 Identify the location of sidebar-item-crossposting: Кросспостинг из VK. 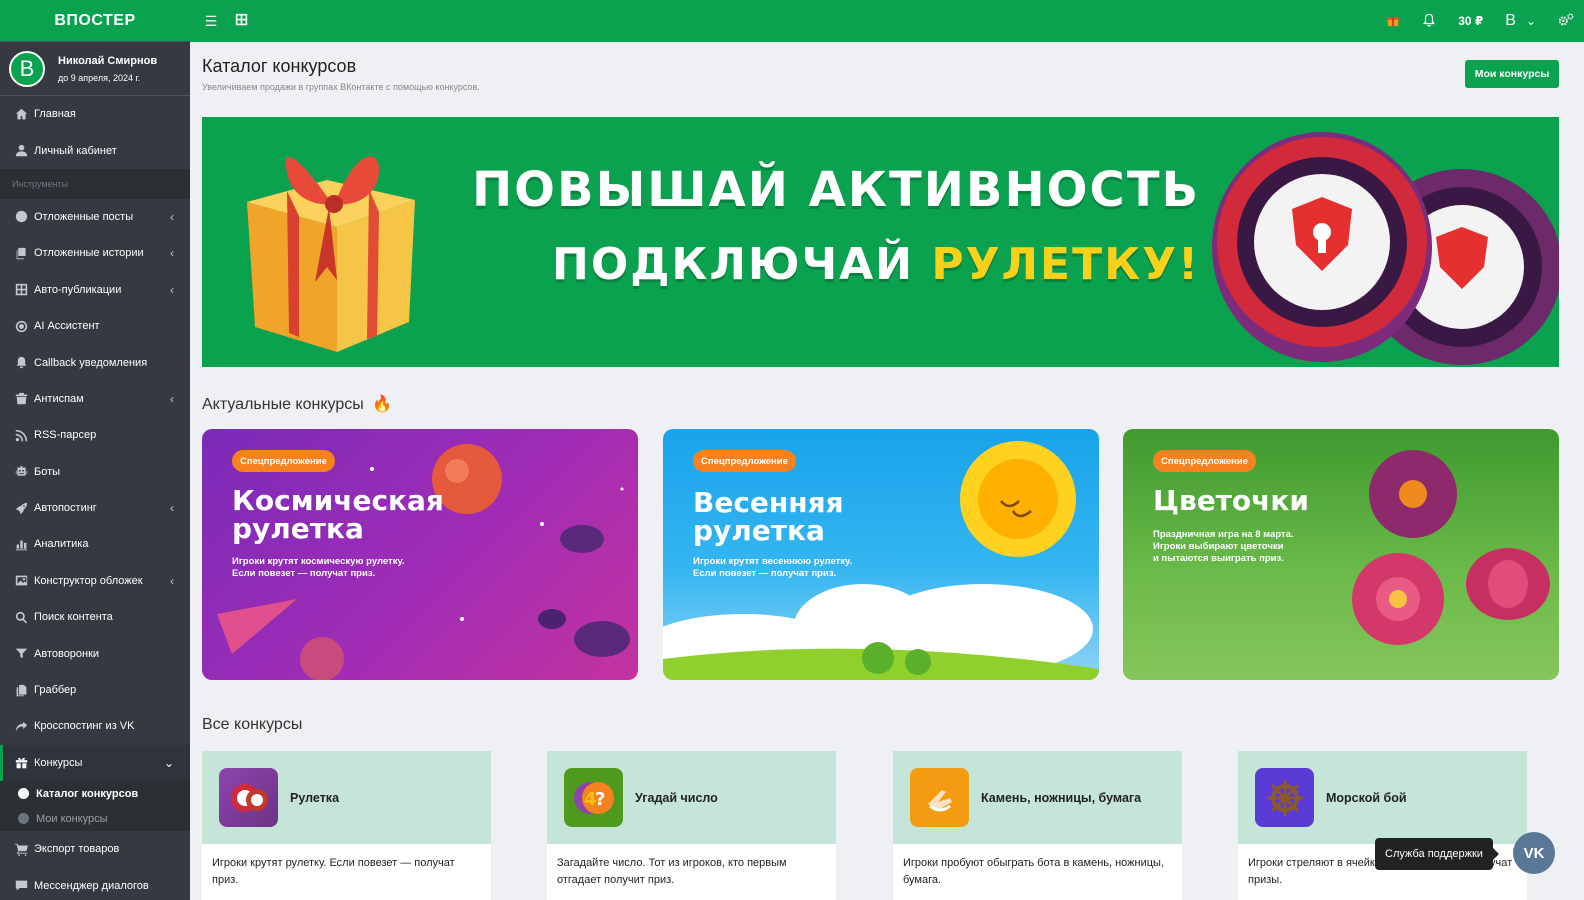
(95, 726).